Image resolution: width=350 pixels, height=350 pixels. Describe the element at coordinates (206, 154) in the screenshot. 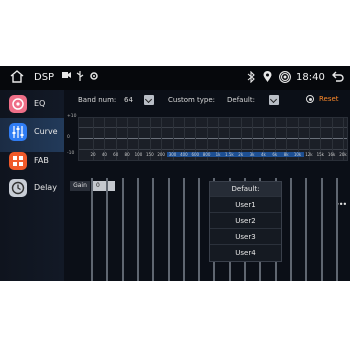

I see `x-tick: 800` at that location.